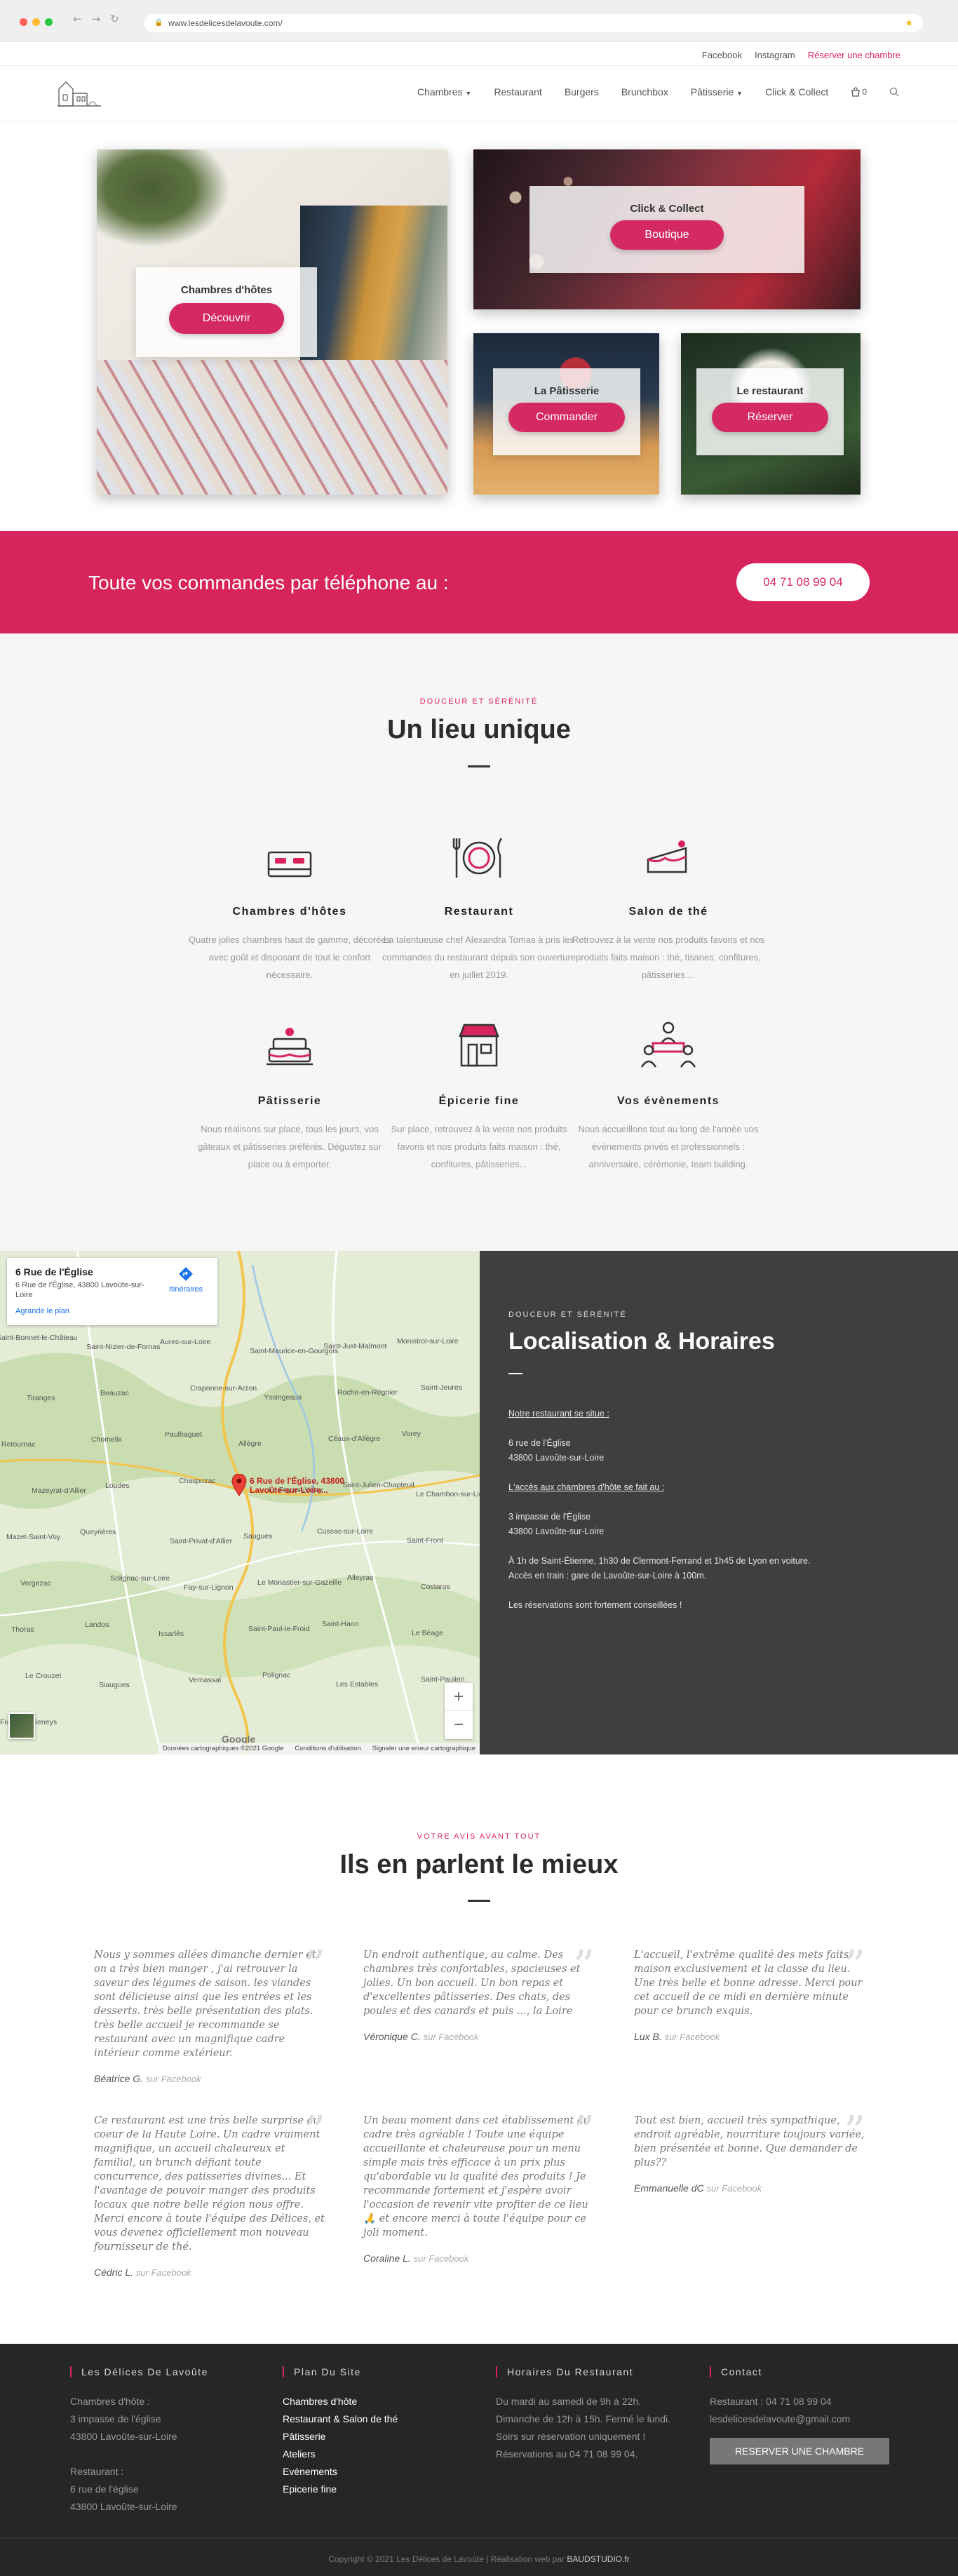 This screenshot has height=2576, width=958. What do you see at coordinates (717, 92) in the screenshot?
I see `nav-patisserie: Pâtisserie ▼` at bounding box center [717, 92].